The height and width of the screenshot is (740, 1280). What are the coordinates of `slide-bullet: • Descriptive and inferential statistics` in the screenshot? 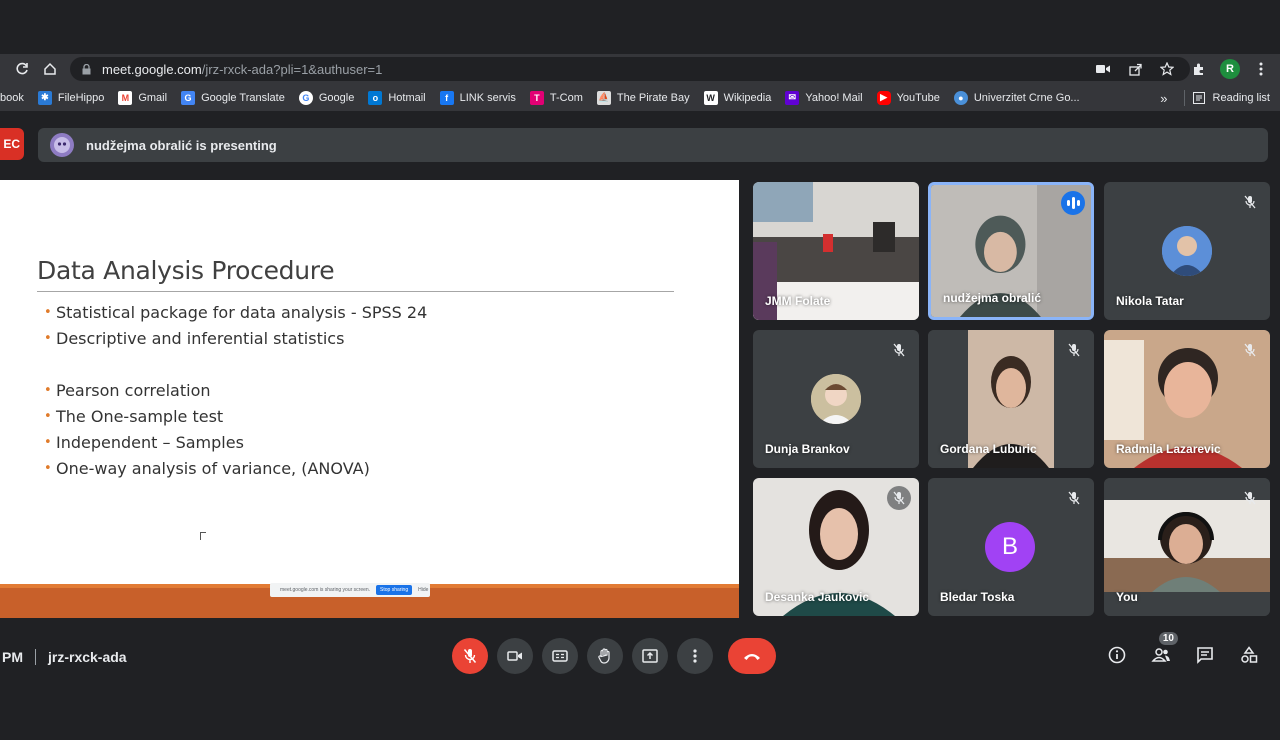 It's located at (194, 338).